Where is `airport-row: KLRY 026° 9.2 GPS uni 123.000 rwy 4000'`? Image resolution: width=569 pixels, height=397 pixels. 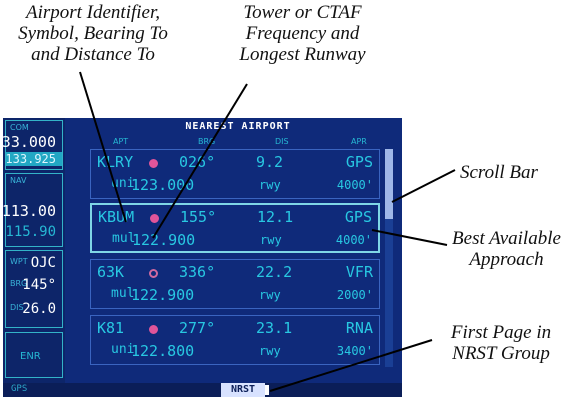
airport-row: KLRY 026° 9.2 GPS uni 123.000 rwy 4000' is located at coordinates (235, 174).